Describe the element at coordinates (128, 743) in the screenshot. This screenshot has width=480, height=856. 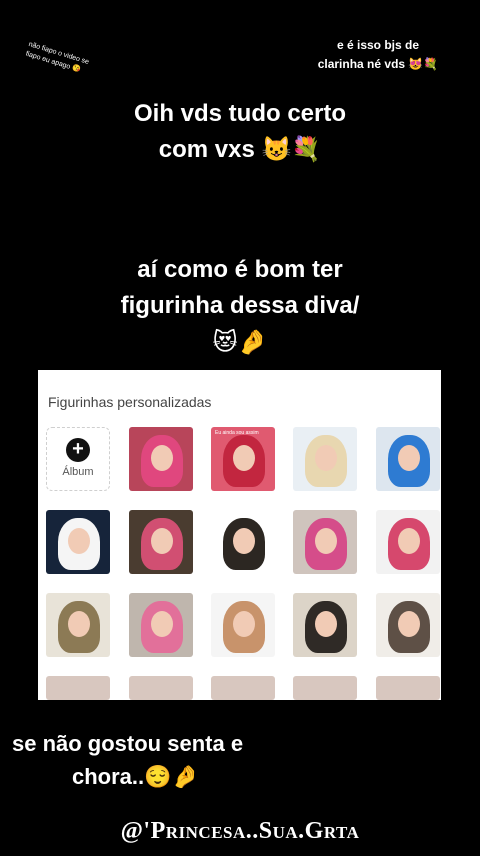
I see `bottom-caption-line1: se não gostou senta e` at that location.